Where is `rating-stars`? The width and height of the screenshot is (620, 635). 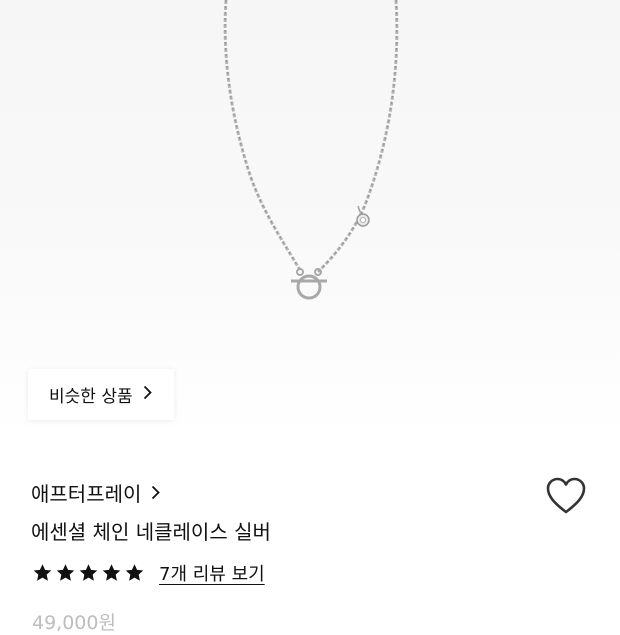 rating-stars is located at coordinates (88, 573).